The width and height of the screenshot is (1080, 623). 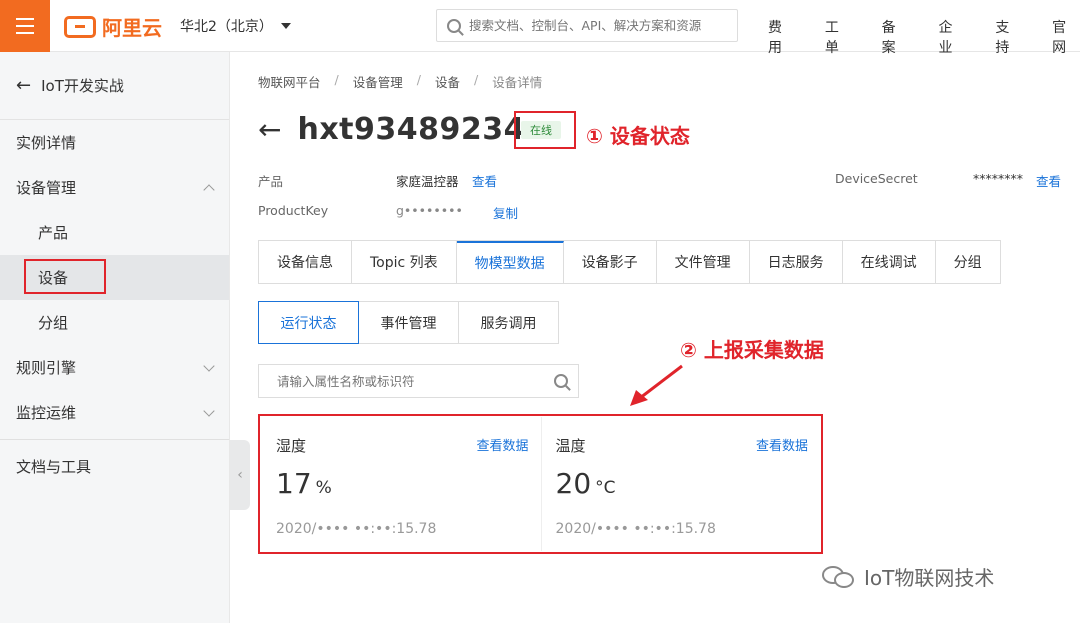 I want to click on aliyun-logo-icon, so click(x=80, y=26).